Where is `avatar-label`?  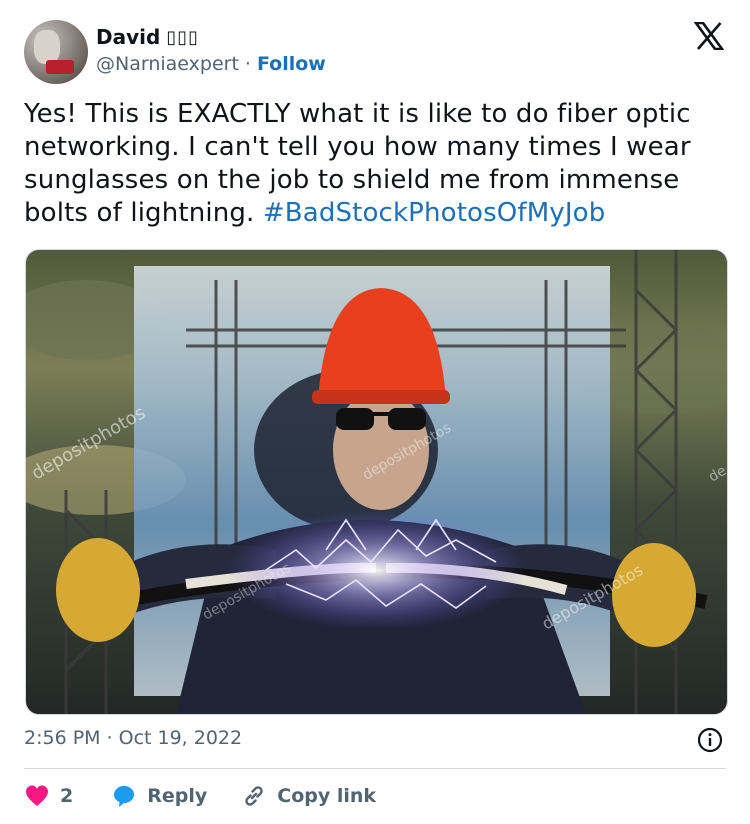
avatar-label is located at coordinates (60, 67).